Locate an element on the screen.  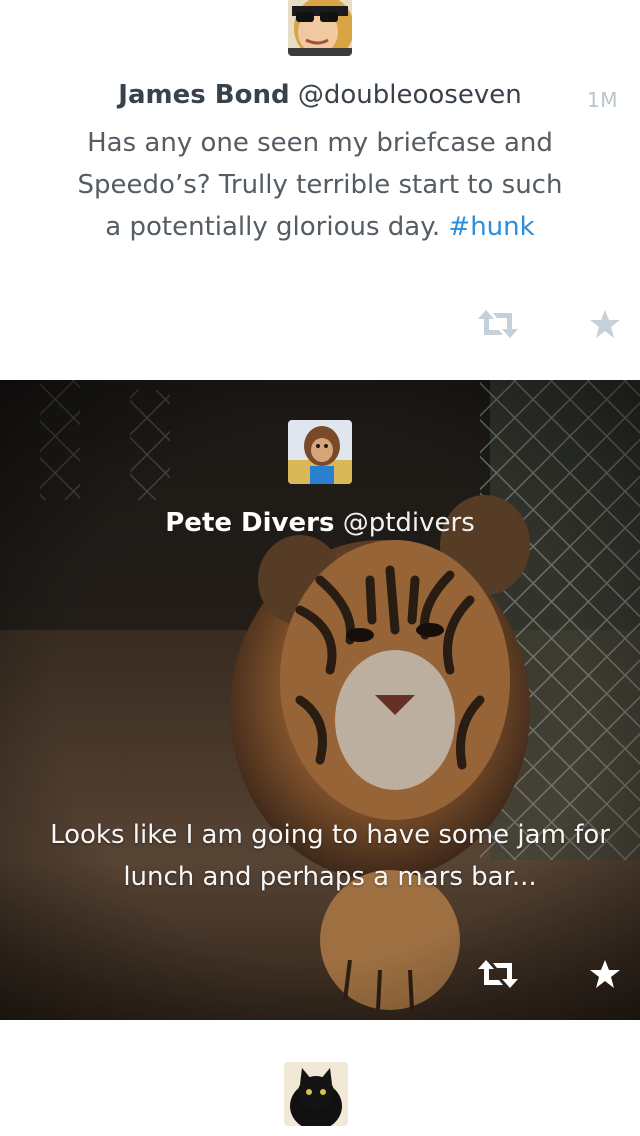
author-handle: @doubleooseven is located at coordinates (410, 95).